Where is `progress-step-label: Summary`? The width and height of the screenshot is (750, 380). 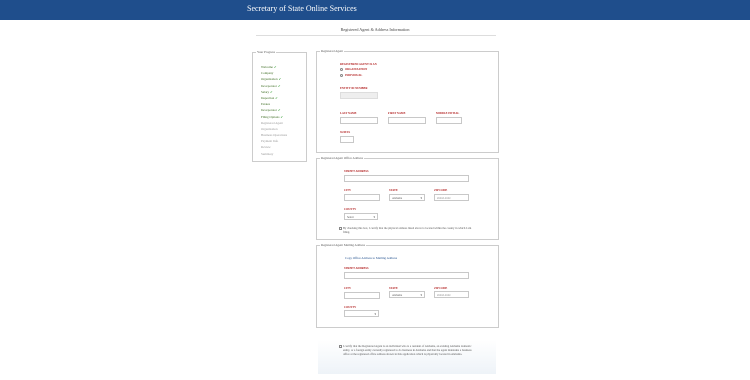
progress-step-label: Summary is located at coordinates (267, 153).